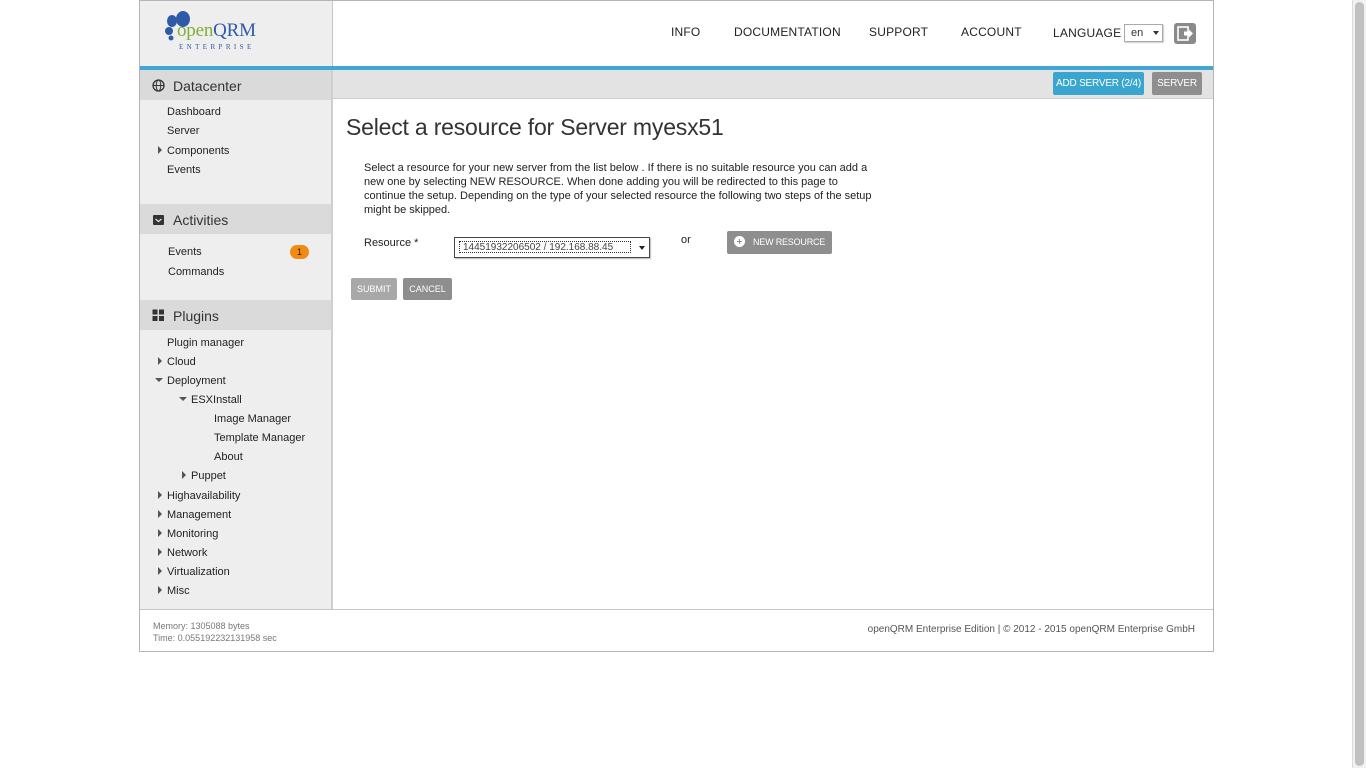  Describe the element at coordinates (787, 32) in the screenshot. I see `nav-documentation: DOCUMENTATION` at that location.